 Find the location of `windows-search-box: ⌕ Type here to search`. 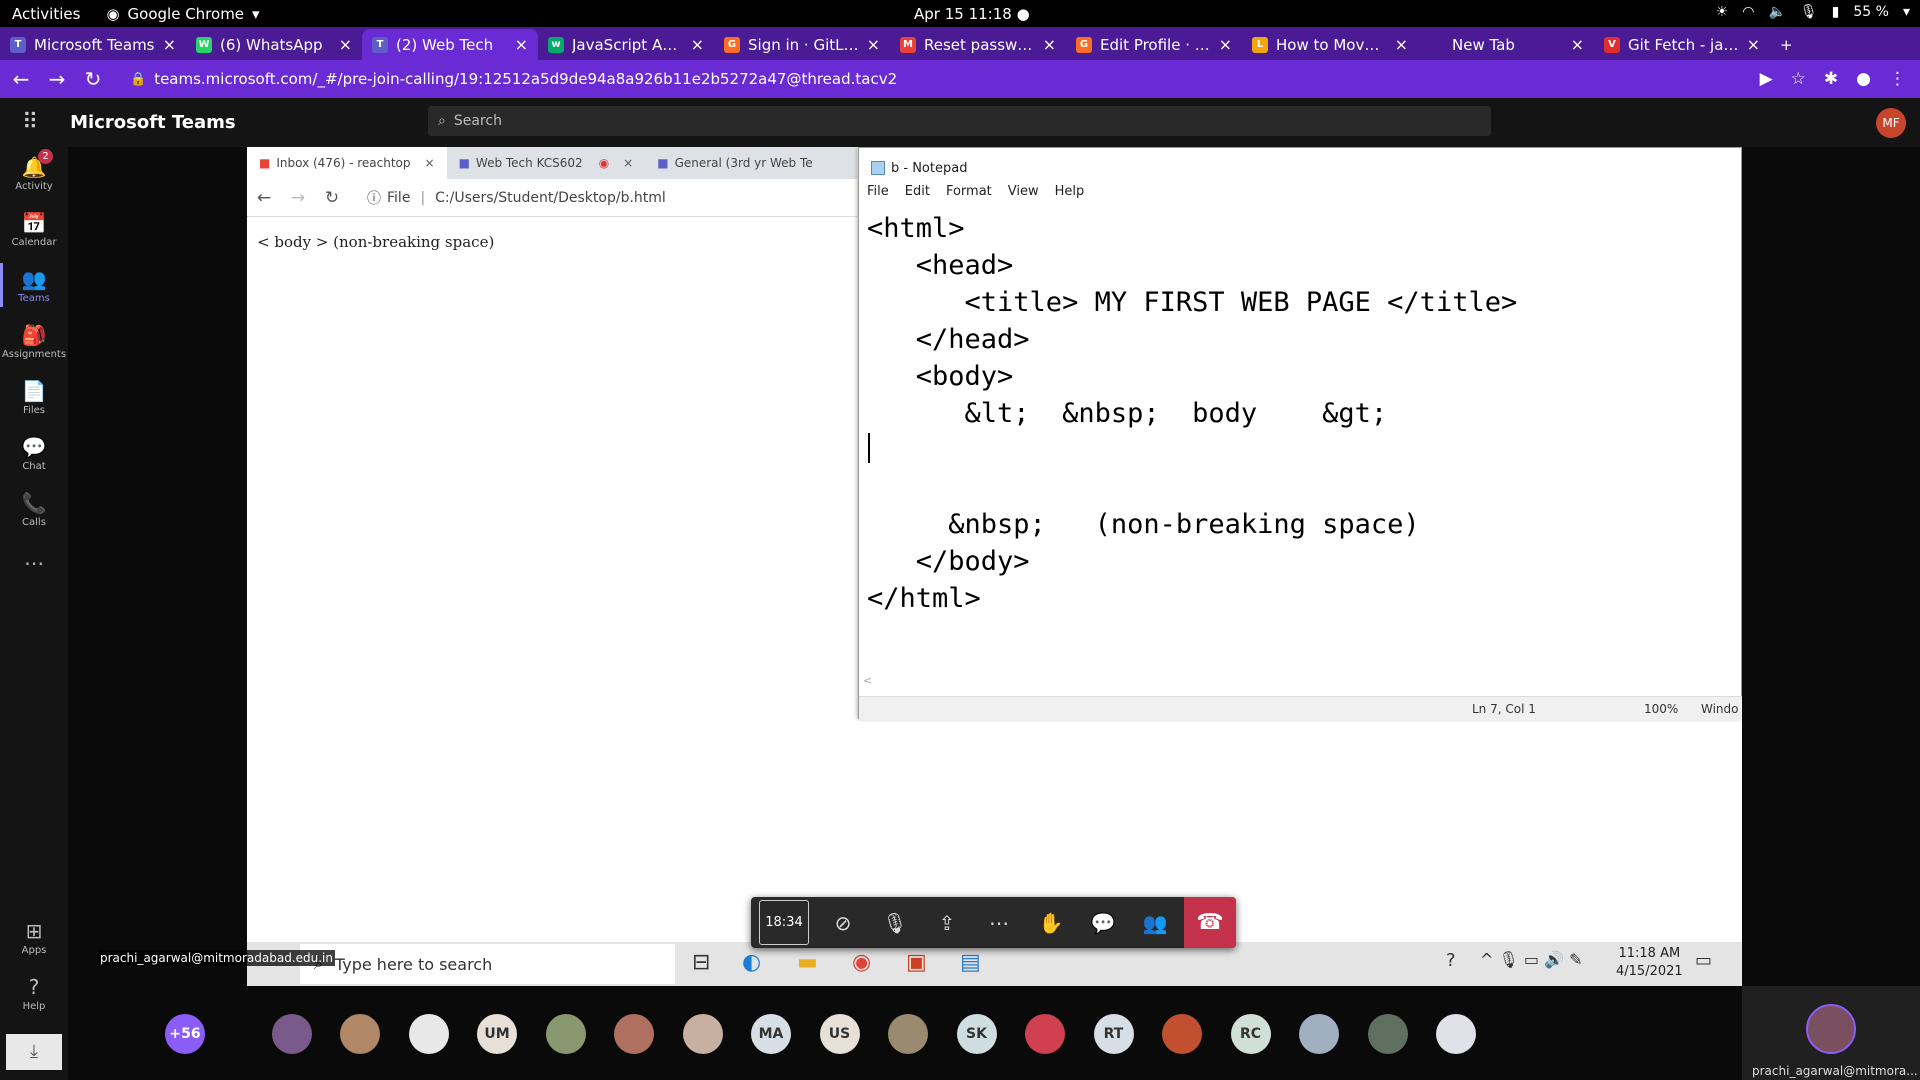

windows-search-box: ⌕ Type here to search is located at coordinates (487, 964).